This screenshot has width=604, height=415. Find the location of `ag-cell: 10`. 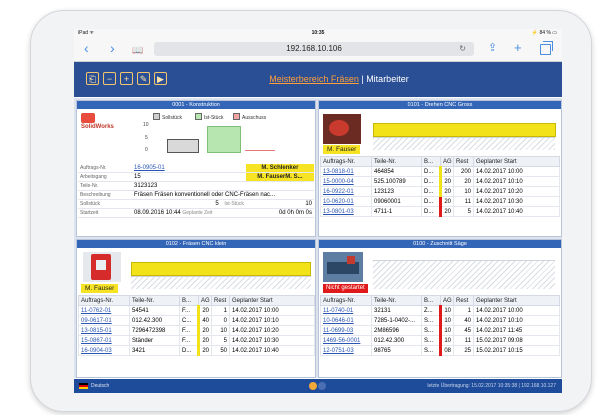

ag-cell: 10 is located at coordinates (446, 340).